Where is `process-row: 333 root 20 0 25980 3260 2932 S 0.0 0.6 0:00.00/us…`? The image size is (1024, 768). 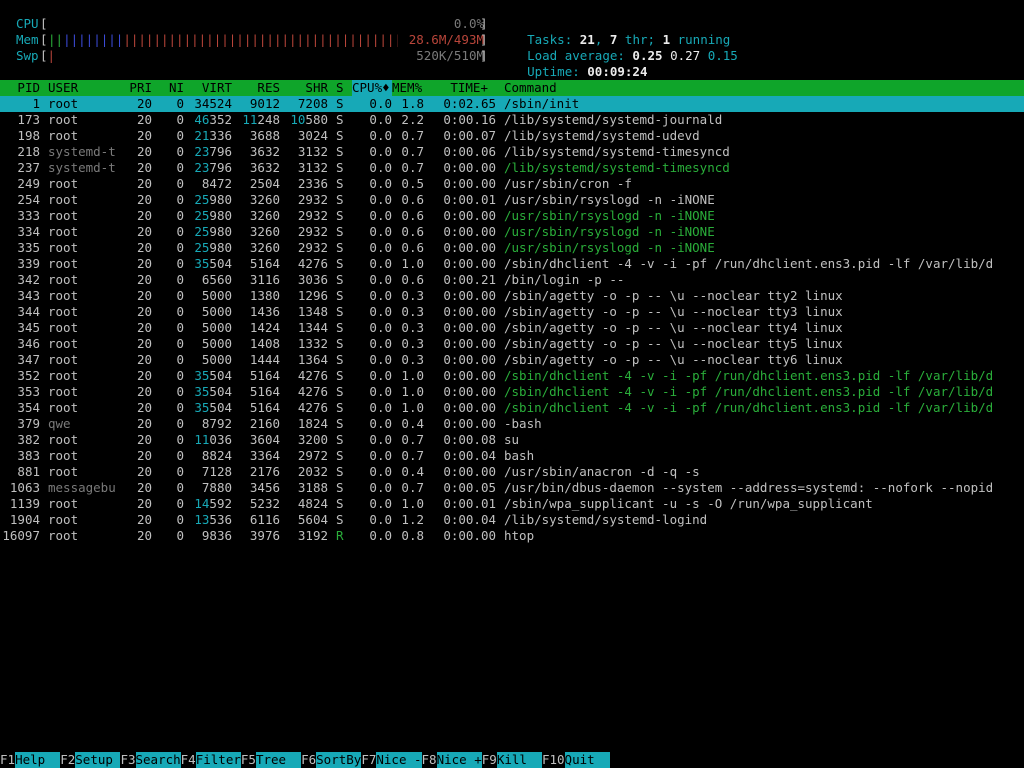 process-row: 333 root 20 0 25980 3260 2932 S 0.0 0.6 0:00.00/us… is located at coordinates (512, 216).